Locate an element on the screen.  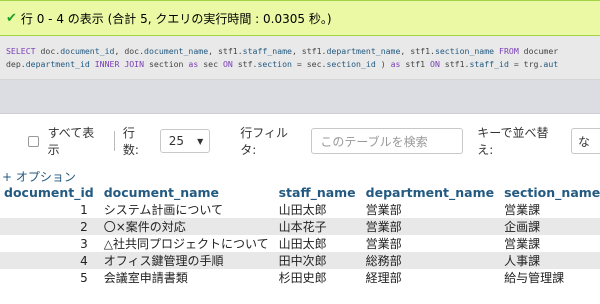
sql-column: section_name is located at coordinates (464, 51).